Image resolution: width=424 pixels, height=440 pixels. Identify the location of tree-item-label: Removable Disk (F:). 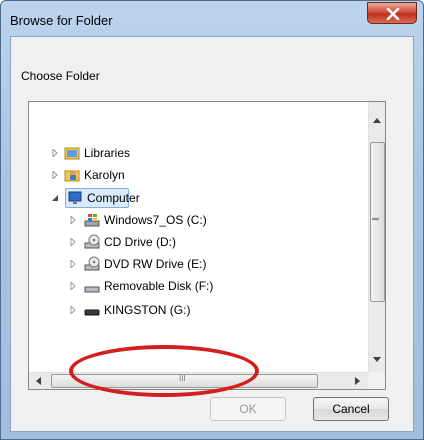
(159, 286).